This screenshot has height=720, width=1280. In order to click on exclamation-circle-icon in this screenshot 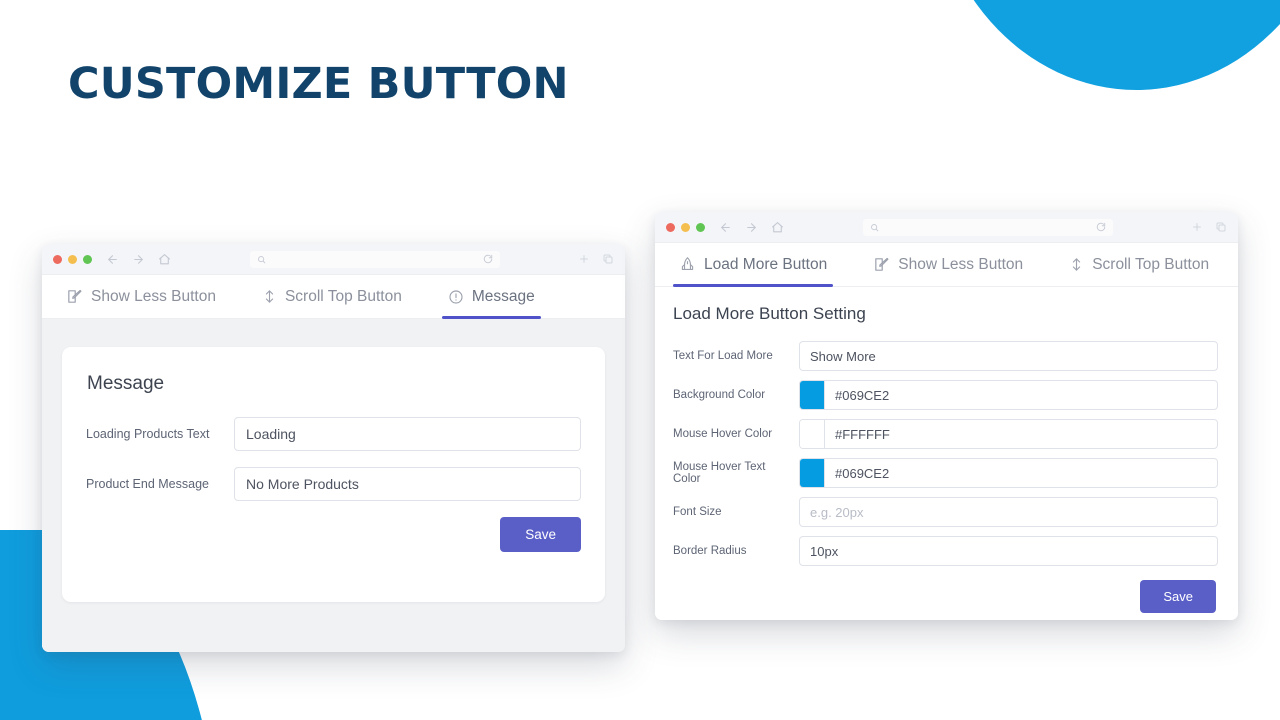, I will do `click(456, 297)`.